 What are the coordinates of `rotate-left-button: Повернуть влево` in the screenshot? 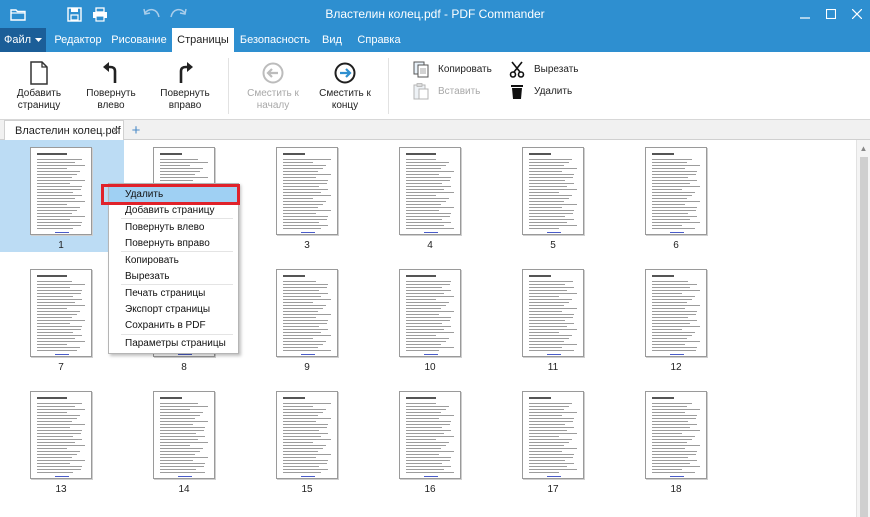 It's located at (111, 86).